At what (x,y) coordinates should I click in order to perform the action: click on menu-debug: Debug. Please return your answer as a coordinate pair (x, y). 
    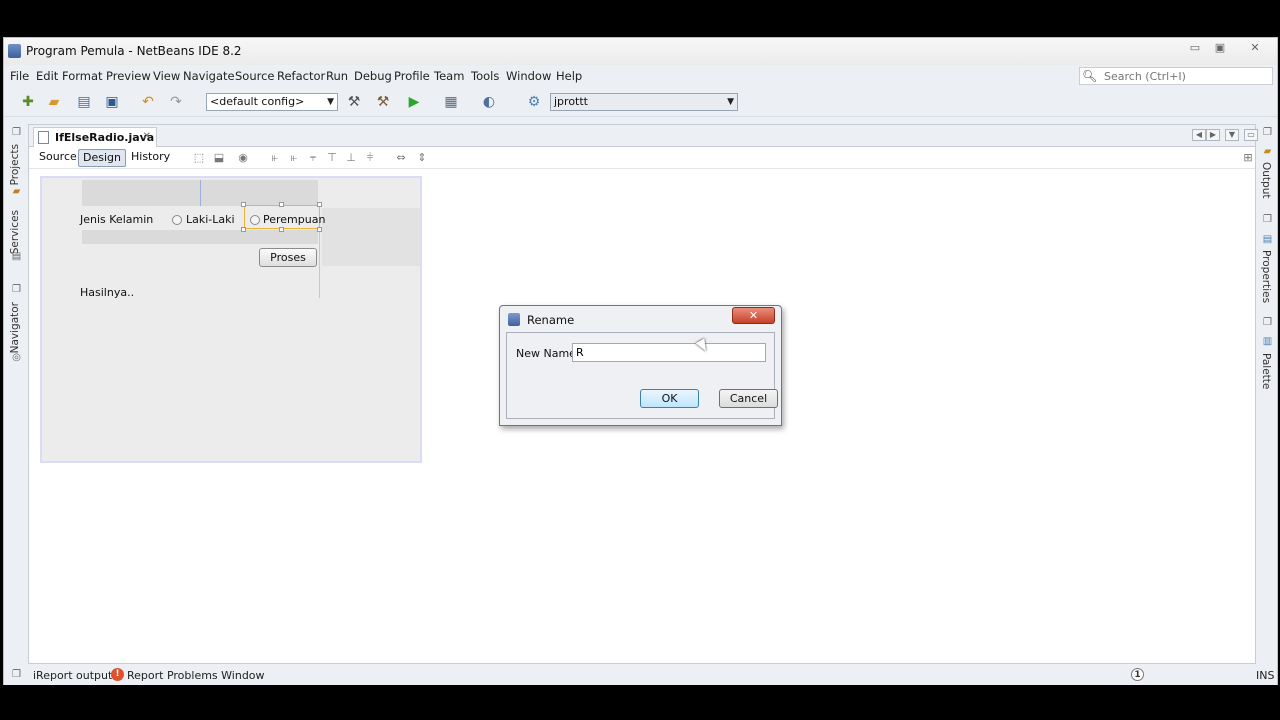
    Looking at the image, I should click on (373, 76).